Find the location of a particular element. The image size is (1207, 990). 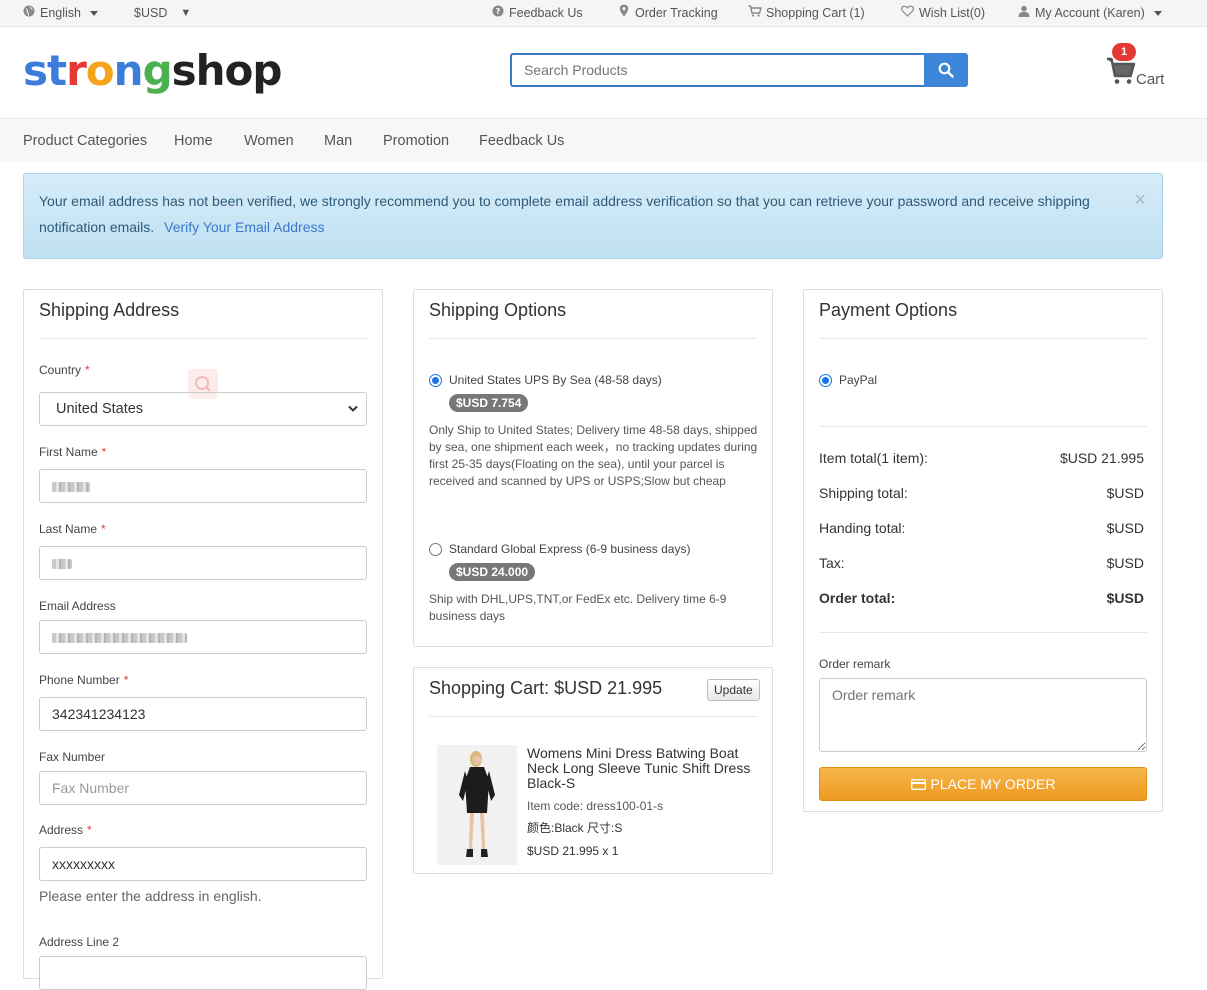

country-select-value: United States is located at coordinates (100, 409).